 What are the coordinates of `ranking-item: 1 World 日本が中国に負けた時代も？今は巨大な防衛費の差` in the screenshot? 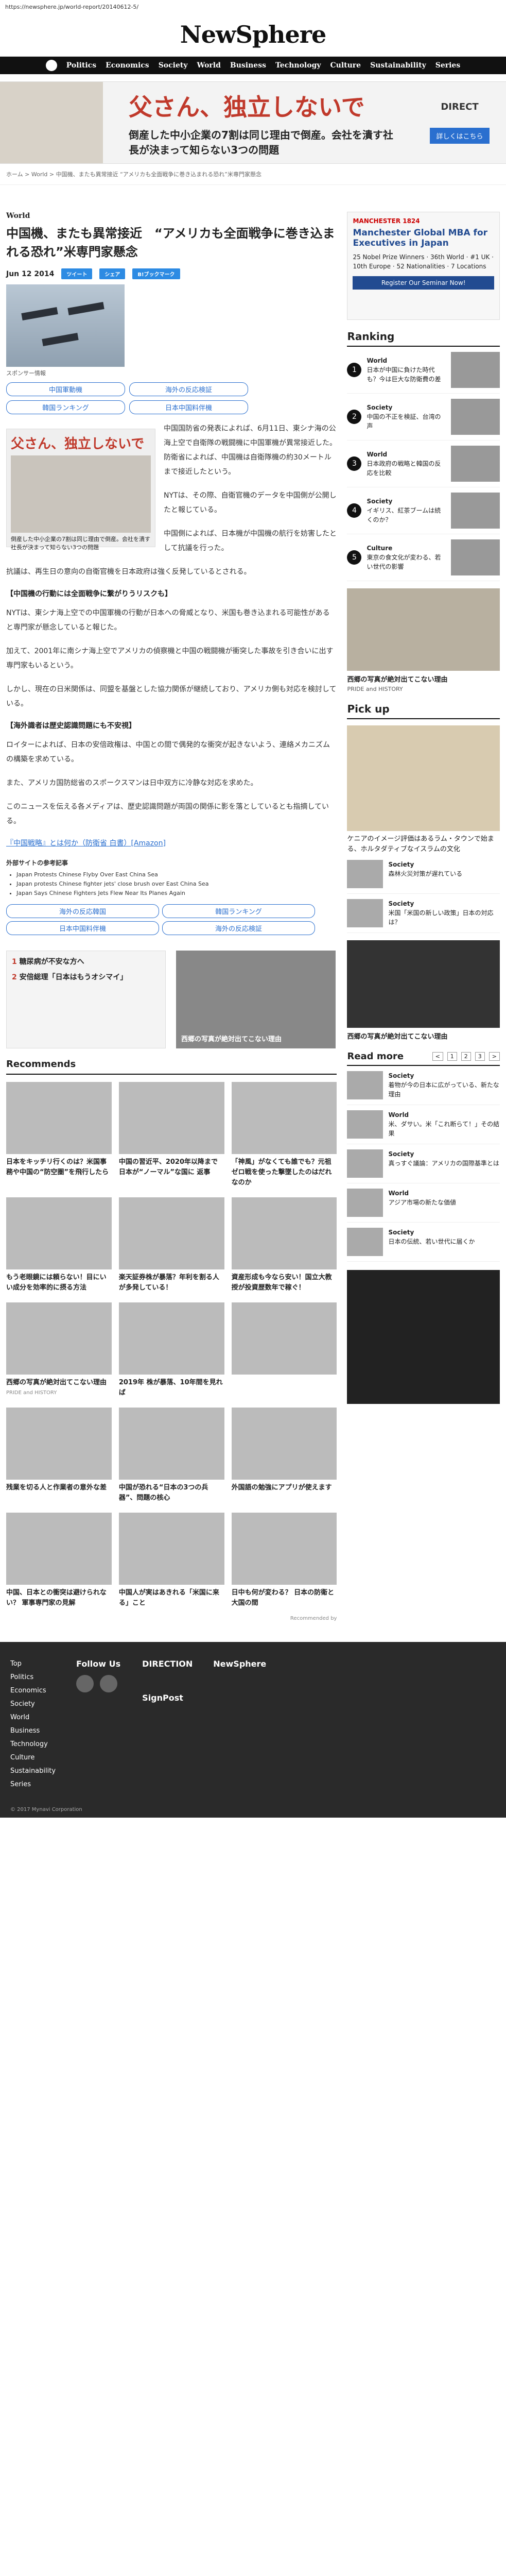 It's located at (423, 370).